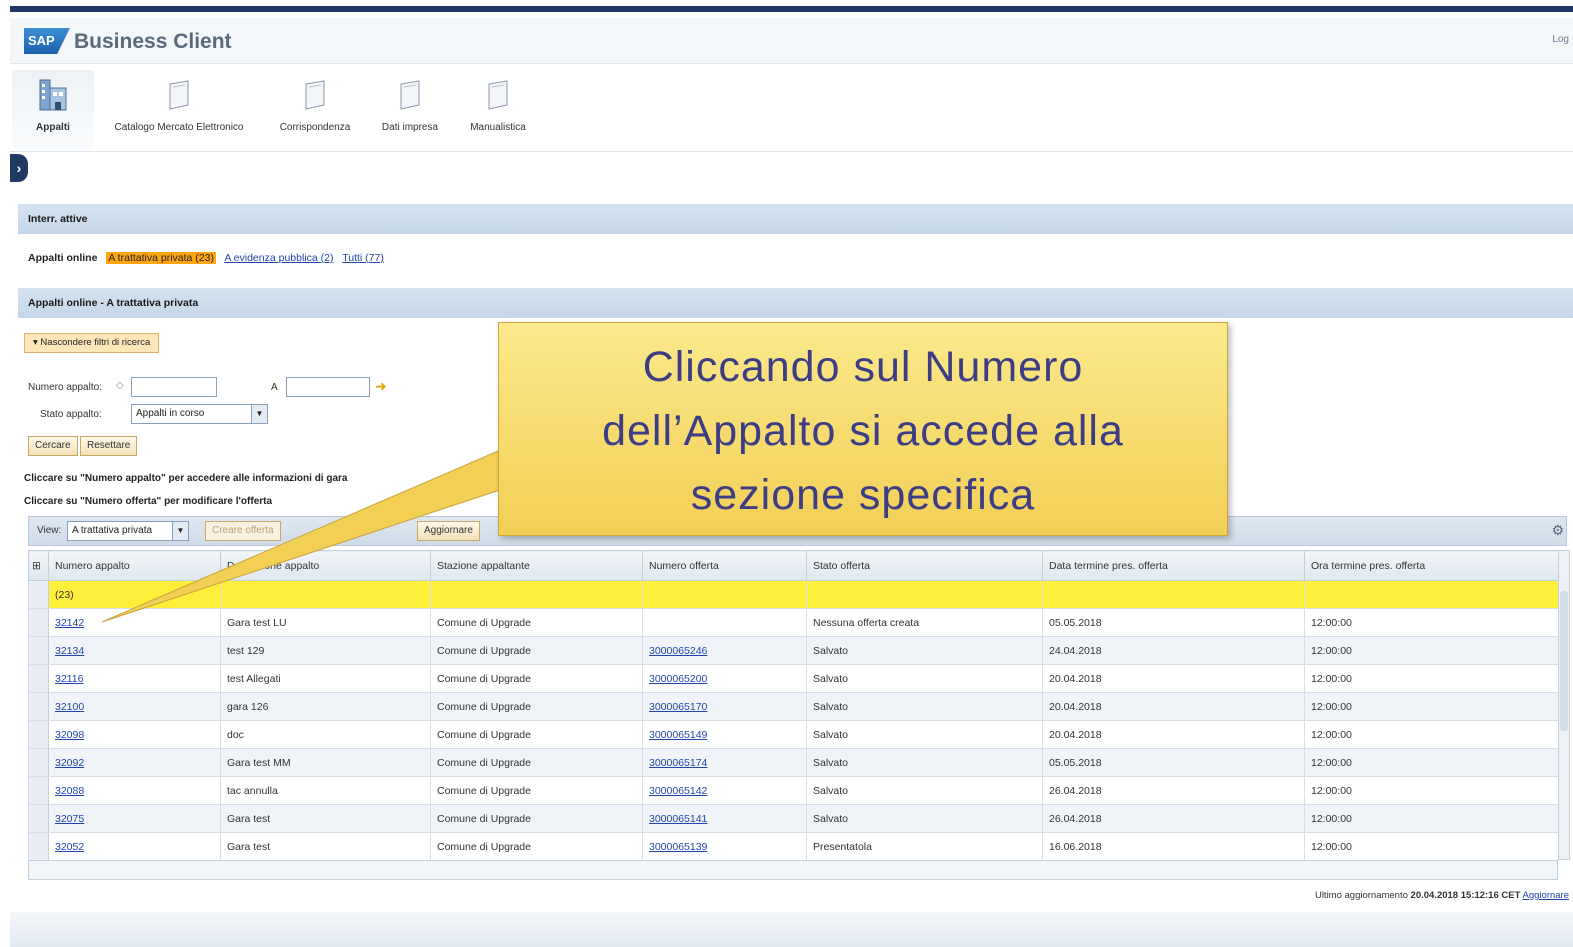 The width and height of the screenshot is (1573, 947). I want to click on callout-line: dell’Appalto si accede alla, so click(863, 431).